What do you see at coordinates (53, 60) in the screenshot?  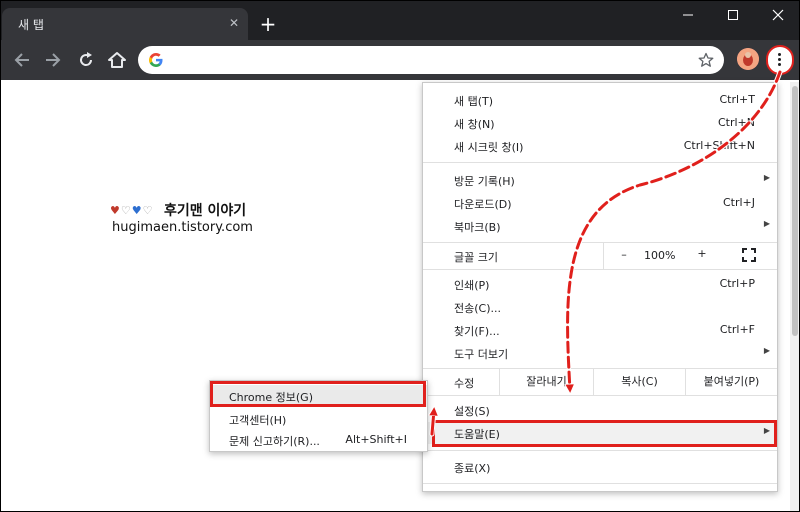 I see `forward-arrow-icon` at bounding box center [53, 60].